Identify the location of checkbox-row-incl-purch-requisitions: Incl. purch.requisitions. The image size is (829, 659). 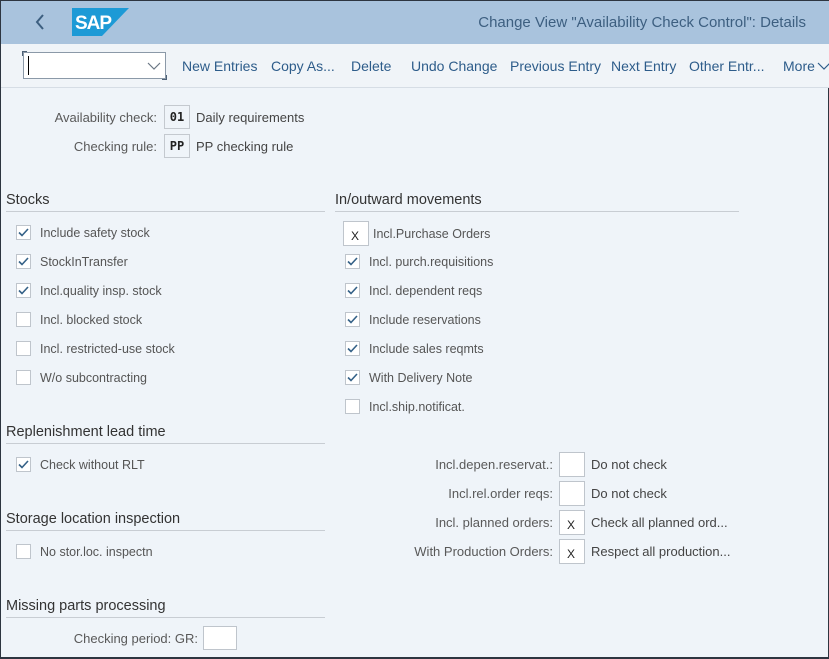
(419, 261).